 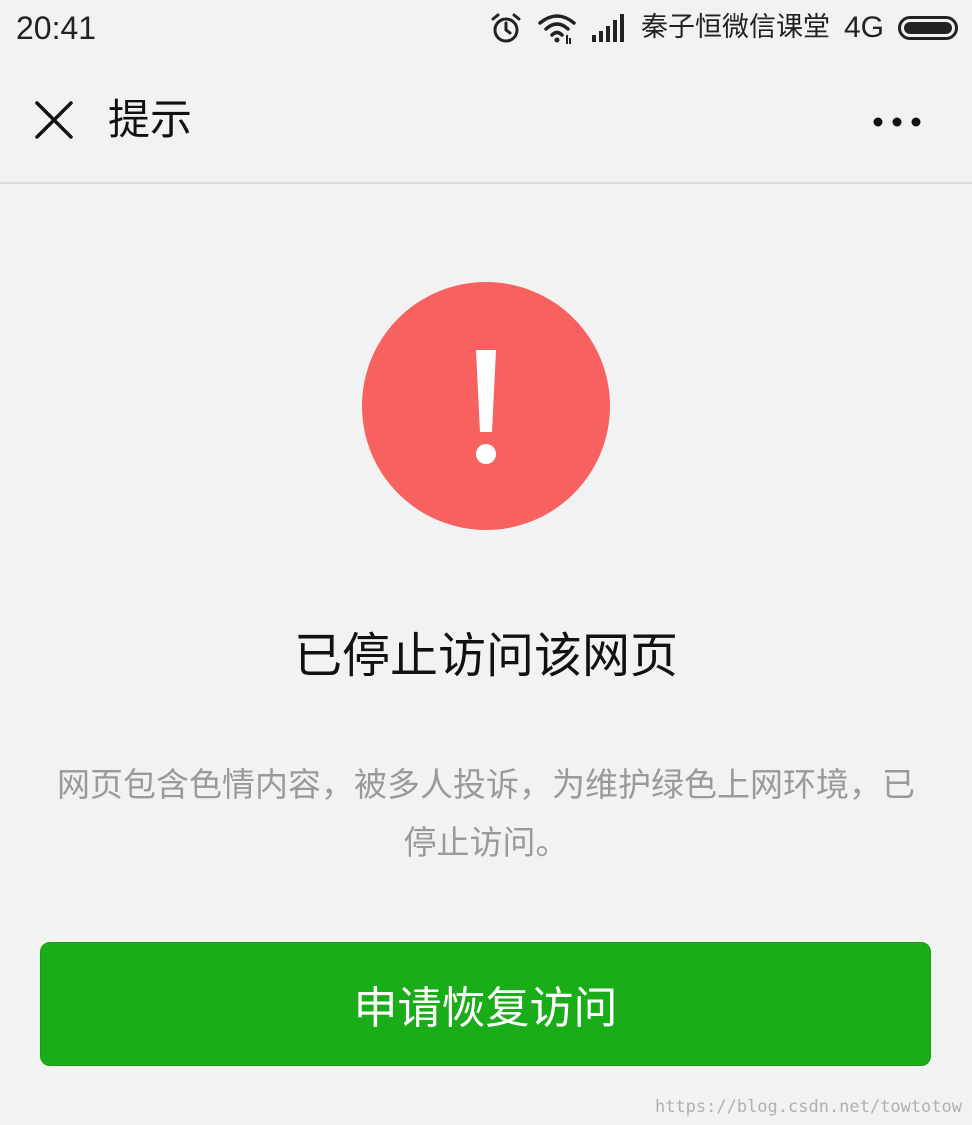 I want to click on more-button, so click(x=897, y=122).